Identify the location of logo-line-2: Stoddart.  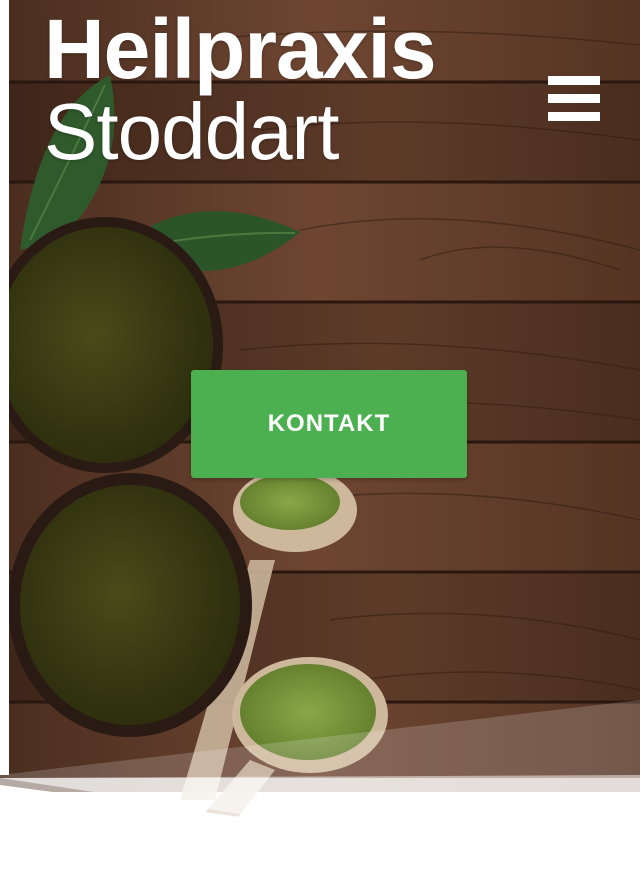
(191, 131).